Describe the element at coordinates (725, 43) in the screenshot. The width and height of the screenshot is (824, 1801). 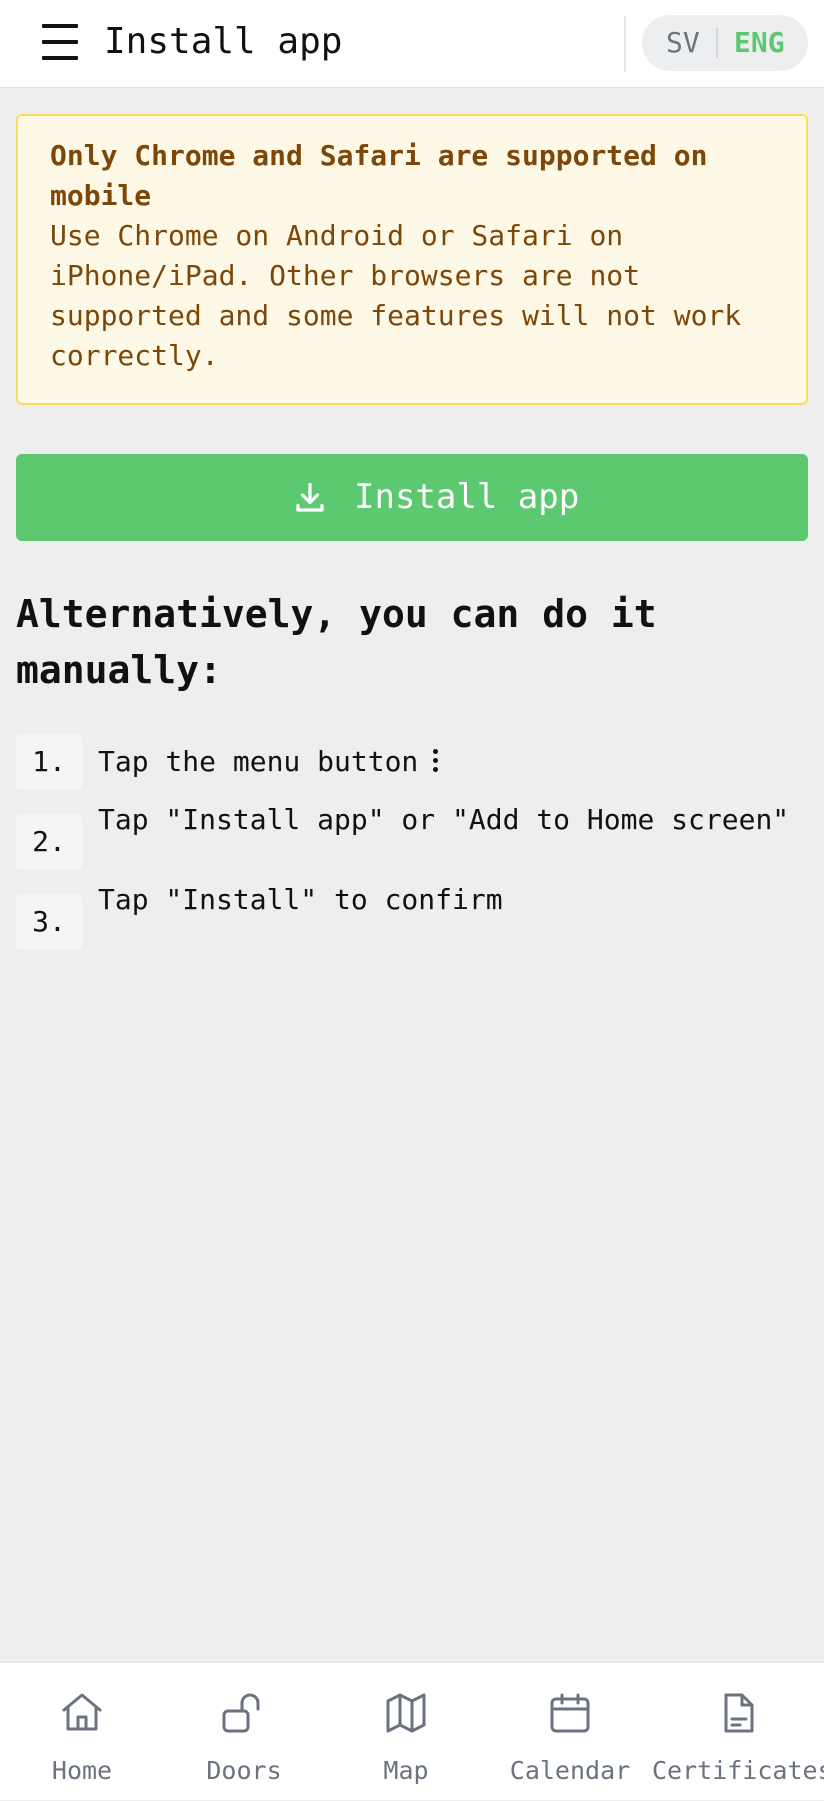
I see `language-switcher: SV ENG` at that location.